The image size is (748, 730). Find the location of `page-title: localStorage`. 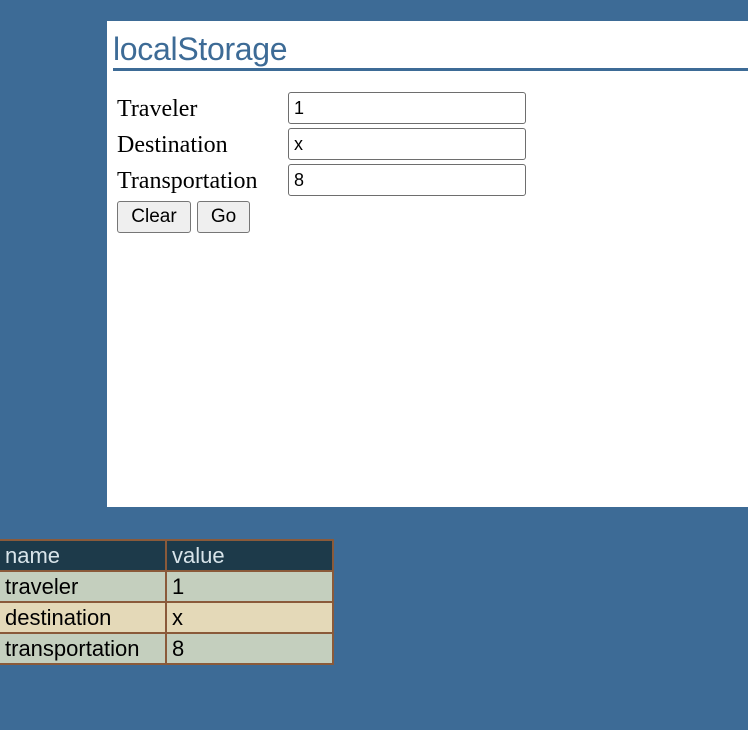

page-title: localStorage is located at coordinates (200, 49).